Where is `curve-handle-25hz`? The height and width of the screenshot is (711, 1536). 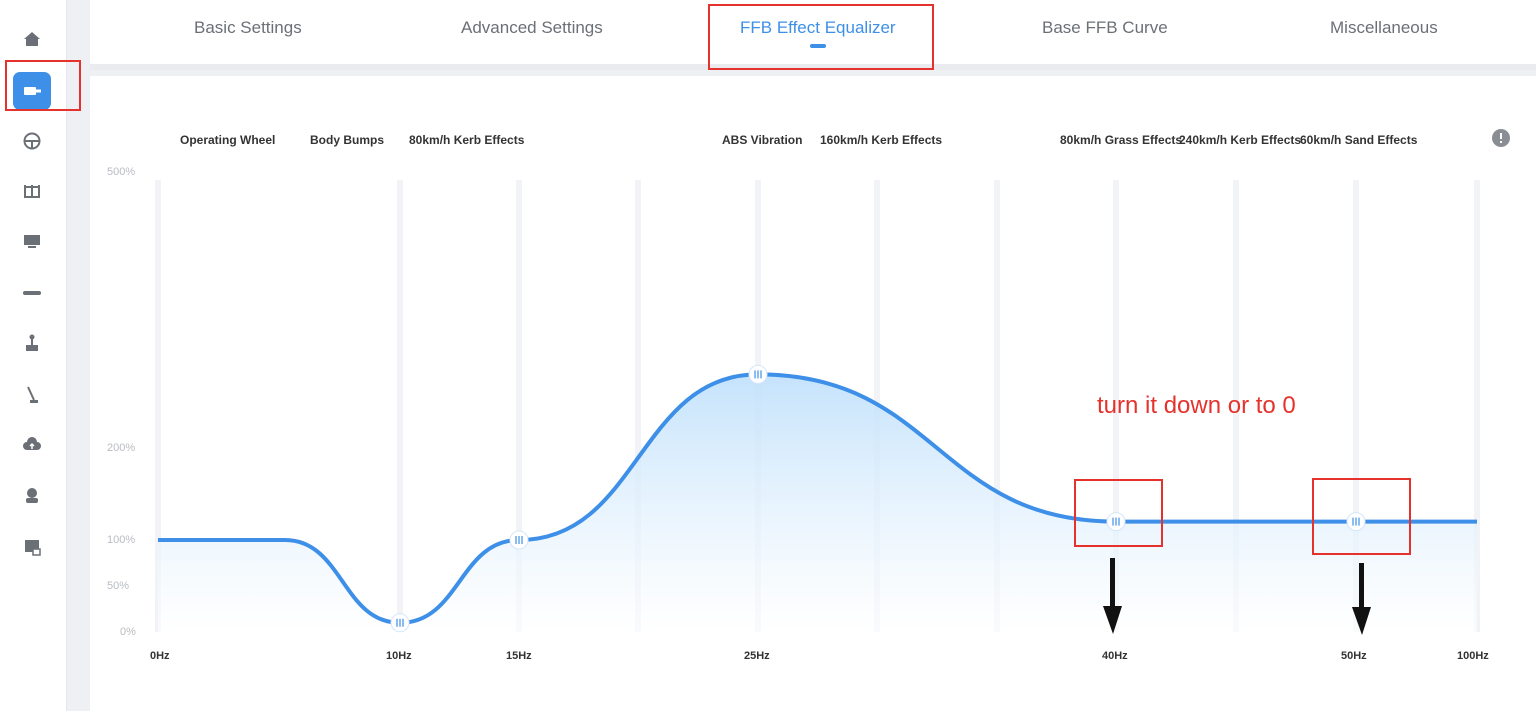 curve-handle-25hz is located at coordinates (758, 374).